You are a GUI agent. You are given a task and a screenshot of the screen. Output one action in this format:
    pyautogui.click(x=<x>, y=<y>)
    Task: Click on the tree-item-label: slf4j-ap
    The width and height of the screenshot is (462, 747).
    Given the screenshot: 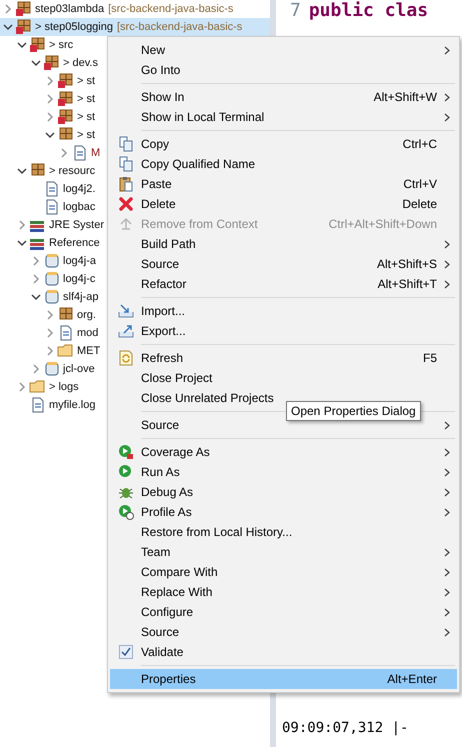 What is the action you would take?
    pyautogui.click(x=80, y=297)
    